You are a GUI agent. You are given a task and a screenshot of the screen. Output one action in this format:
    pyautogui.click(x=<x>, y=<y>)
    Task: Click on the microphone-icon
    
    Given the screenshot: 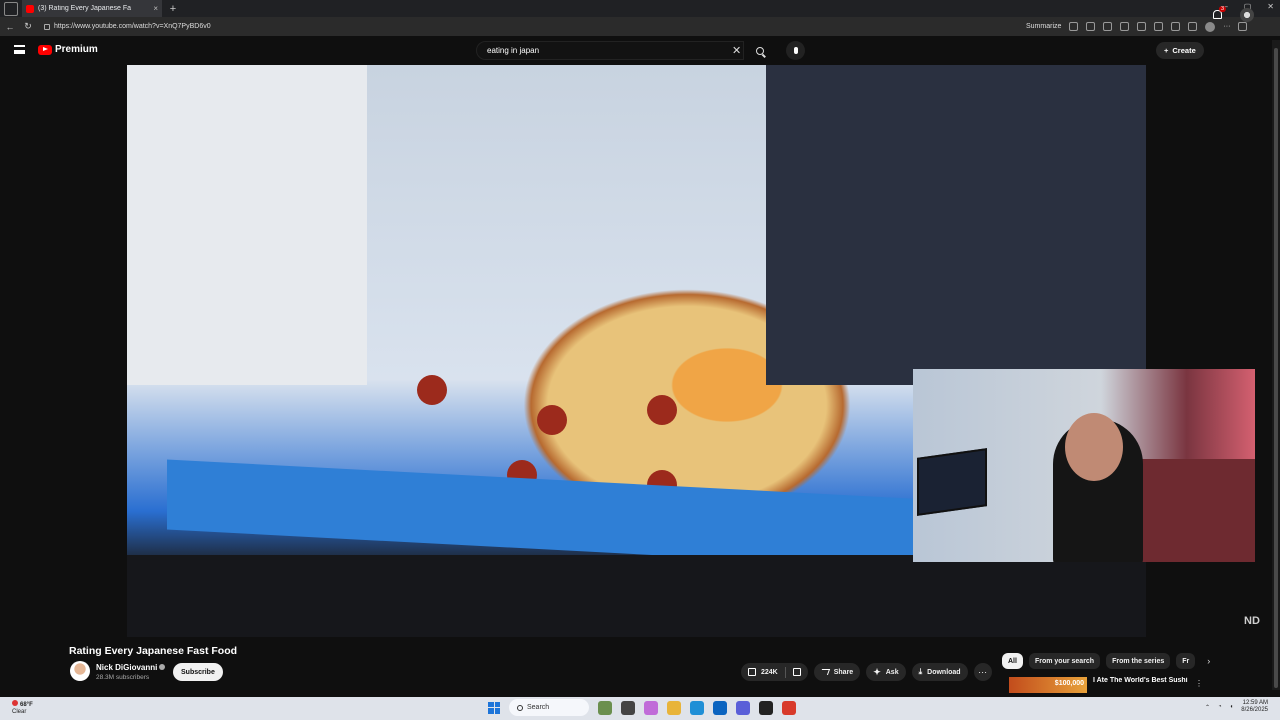 What is the action you would take?
    pyautogui.click(x=795, y=50)
    